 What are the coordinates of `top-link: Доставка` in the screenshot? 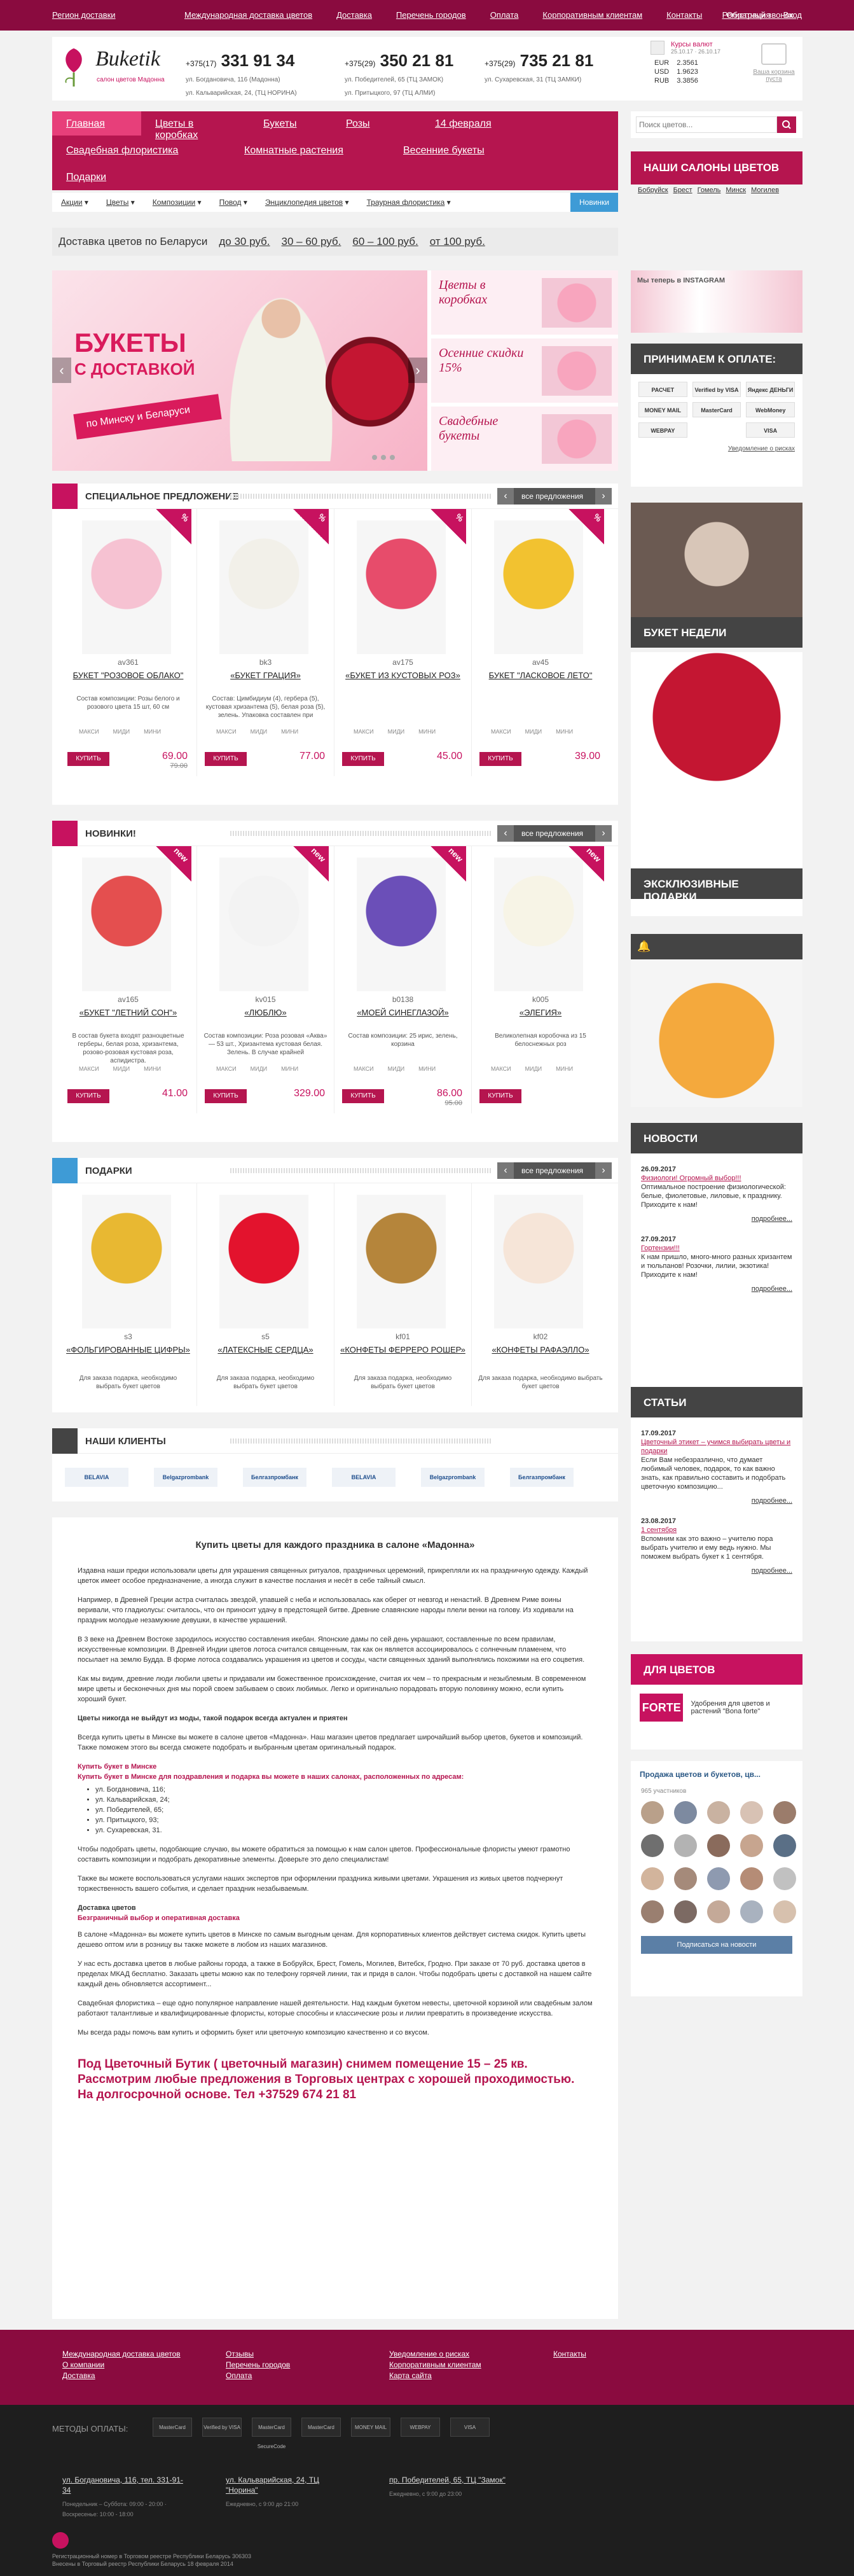 It's located at (354, 15).